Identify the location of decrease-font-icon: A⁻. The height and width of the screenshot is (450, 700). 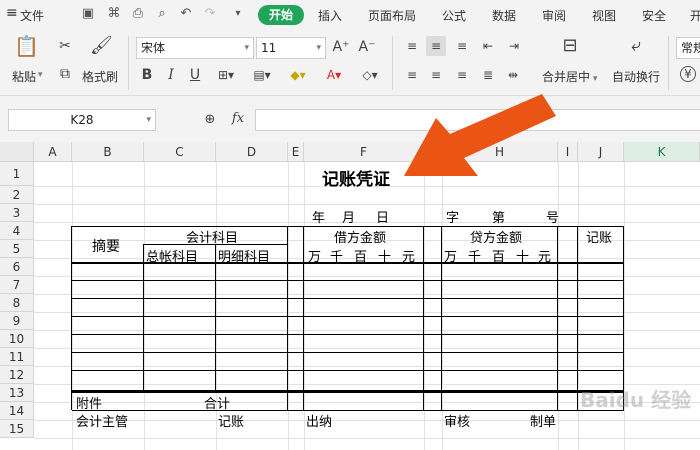
(367, 48).